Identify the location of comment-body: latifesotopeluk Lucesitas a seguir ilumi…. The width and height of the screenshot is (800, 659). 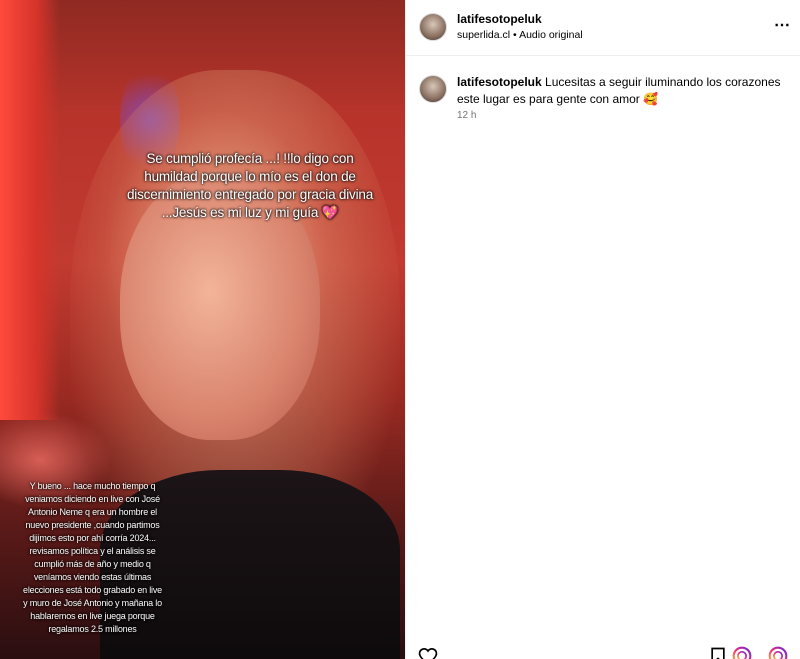
(622, 91).